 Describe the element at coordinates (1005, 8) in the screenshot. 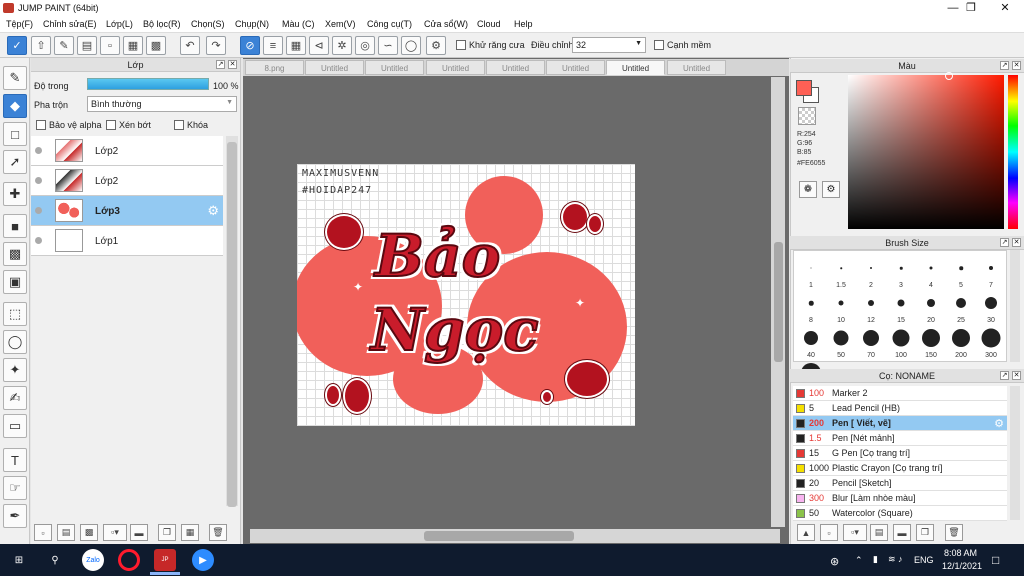

I see `close-button: ✕` at that location.